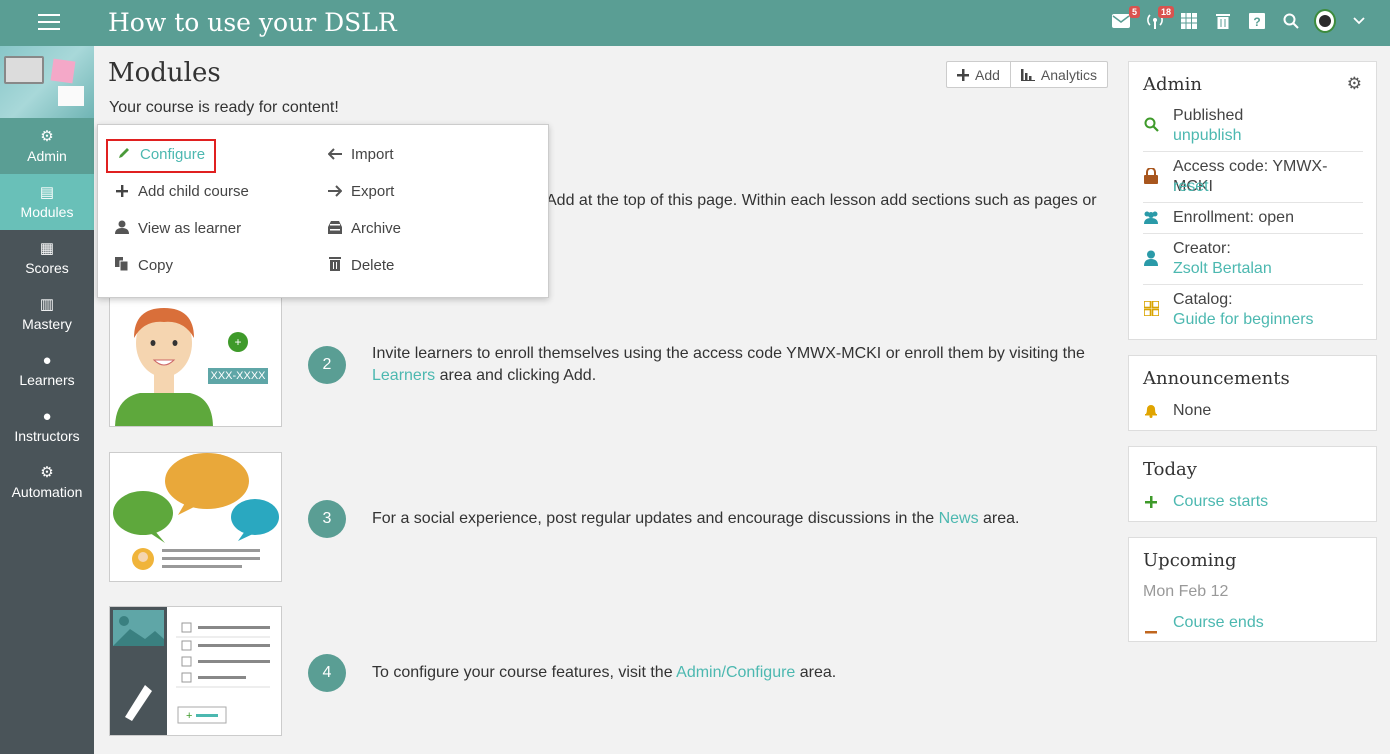 The image size is (1390, 754). I want to click on today-row: Course starts, so click(1253, 503).